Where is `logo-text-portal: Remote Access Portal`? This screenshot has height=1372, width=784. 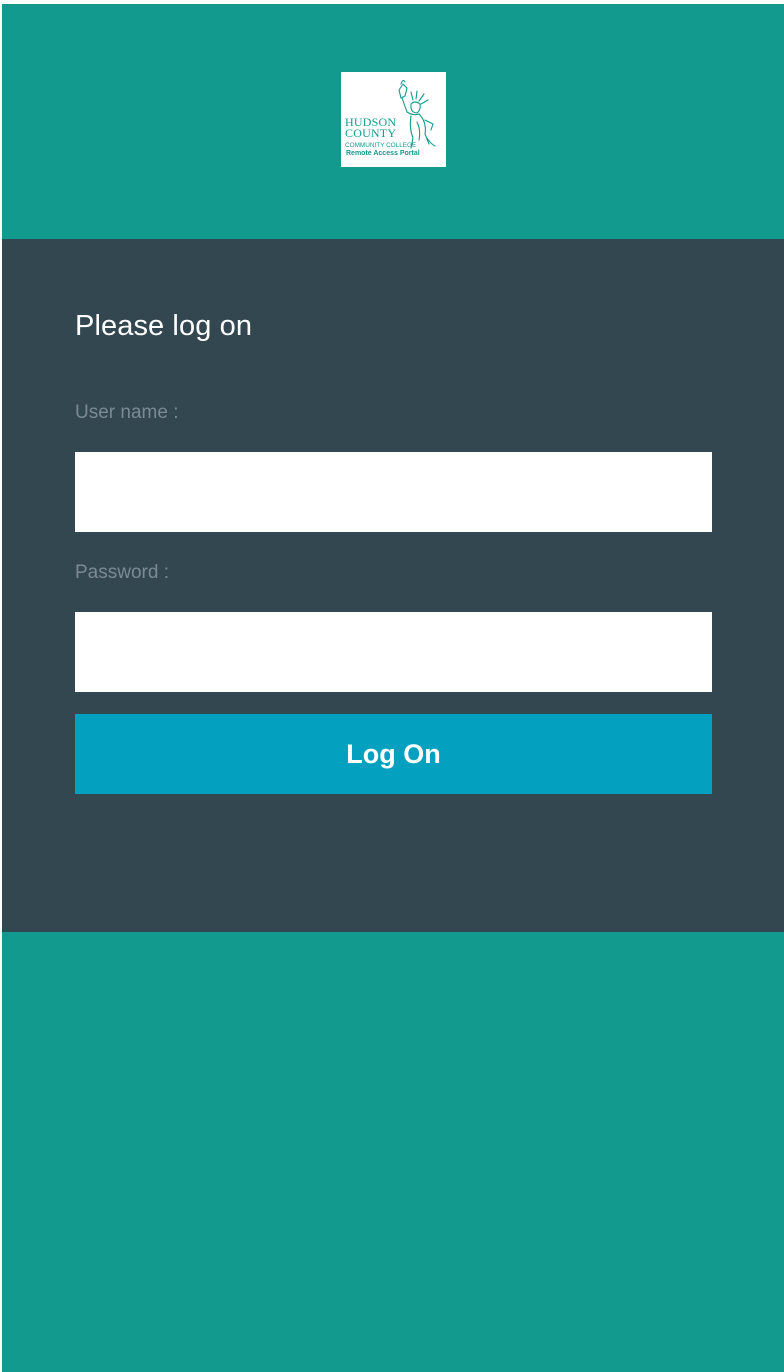 logo-text-portal: Remote Access Portal is located at coordinates (383, 153).